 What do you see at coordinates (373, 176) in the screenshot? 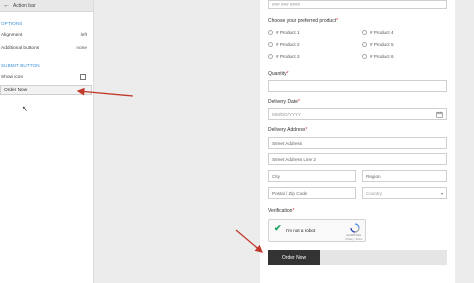
I see `region-placeholder: Region` at bounding box center [373, 176].